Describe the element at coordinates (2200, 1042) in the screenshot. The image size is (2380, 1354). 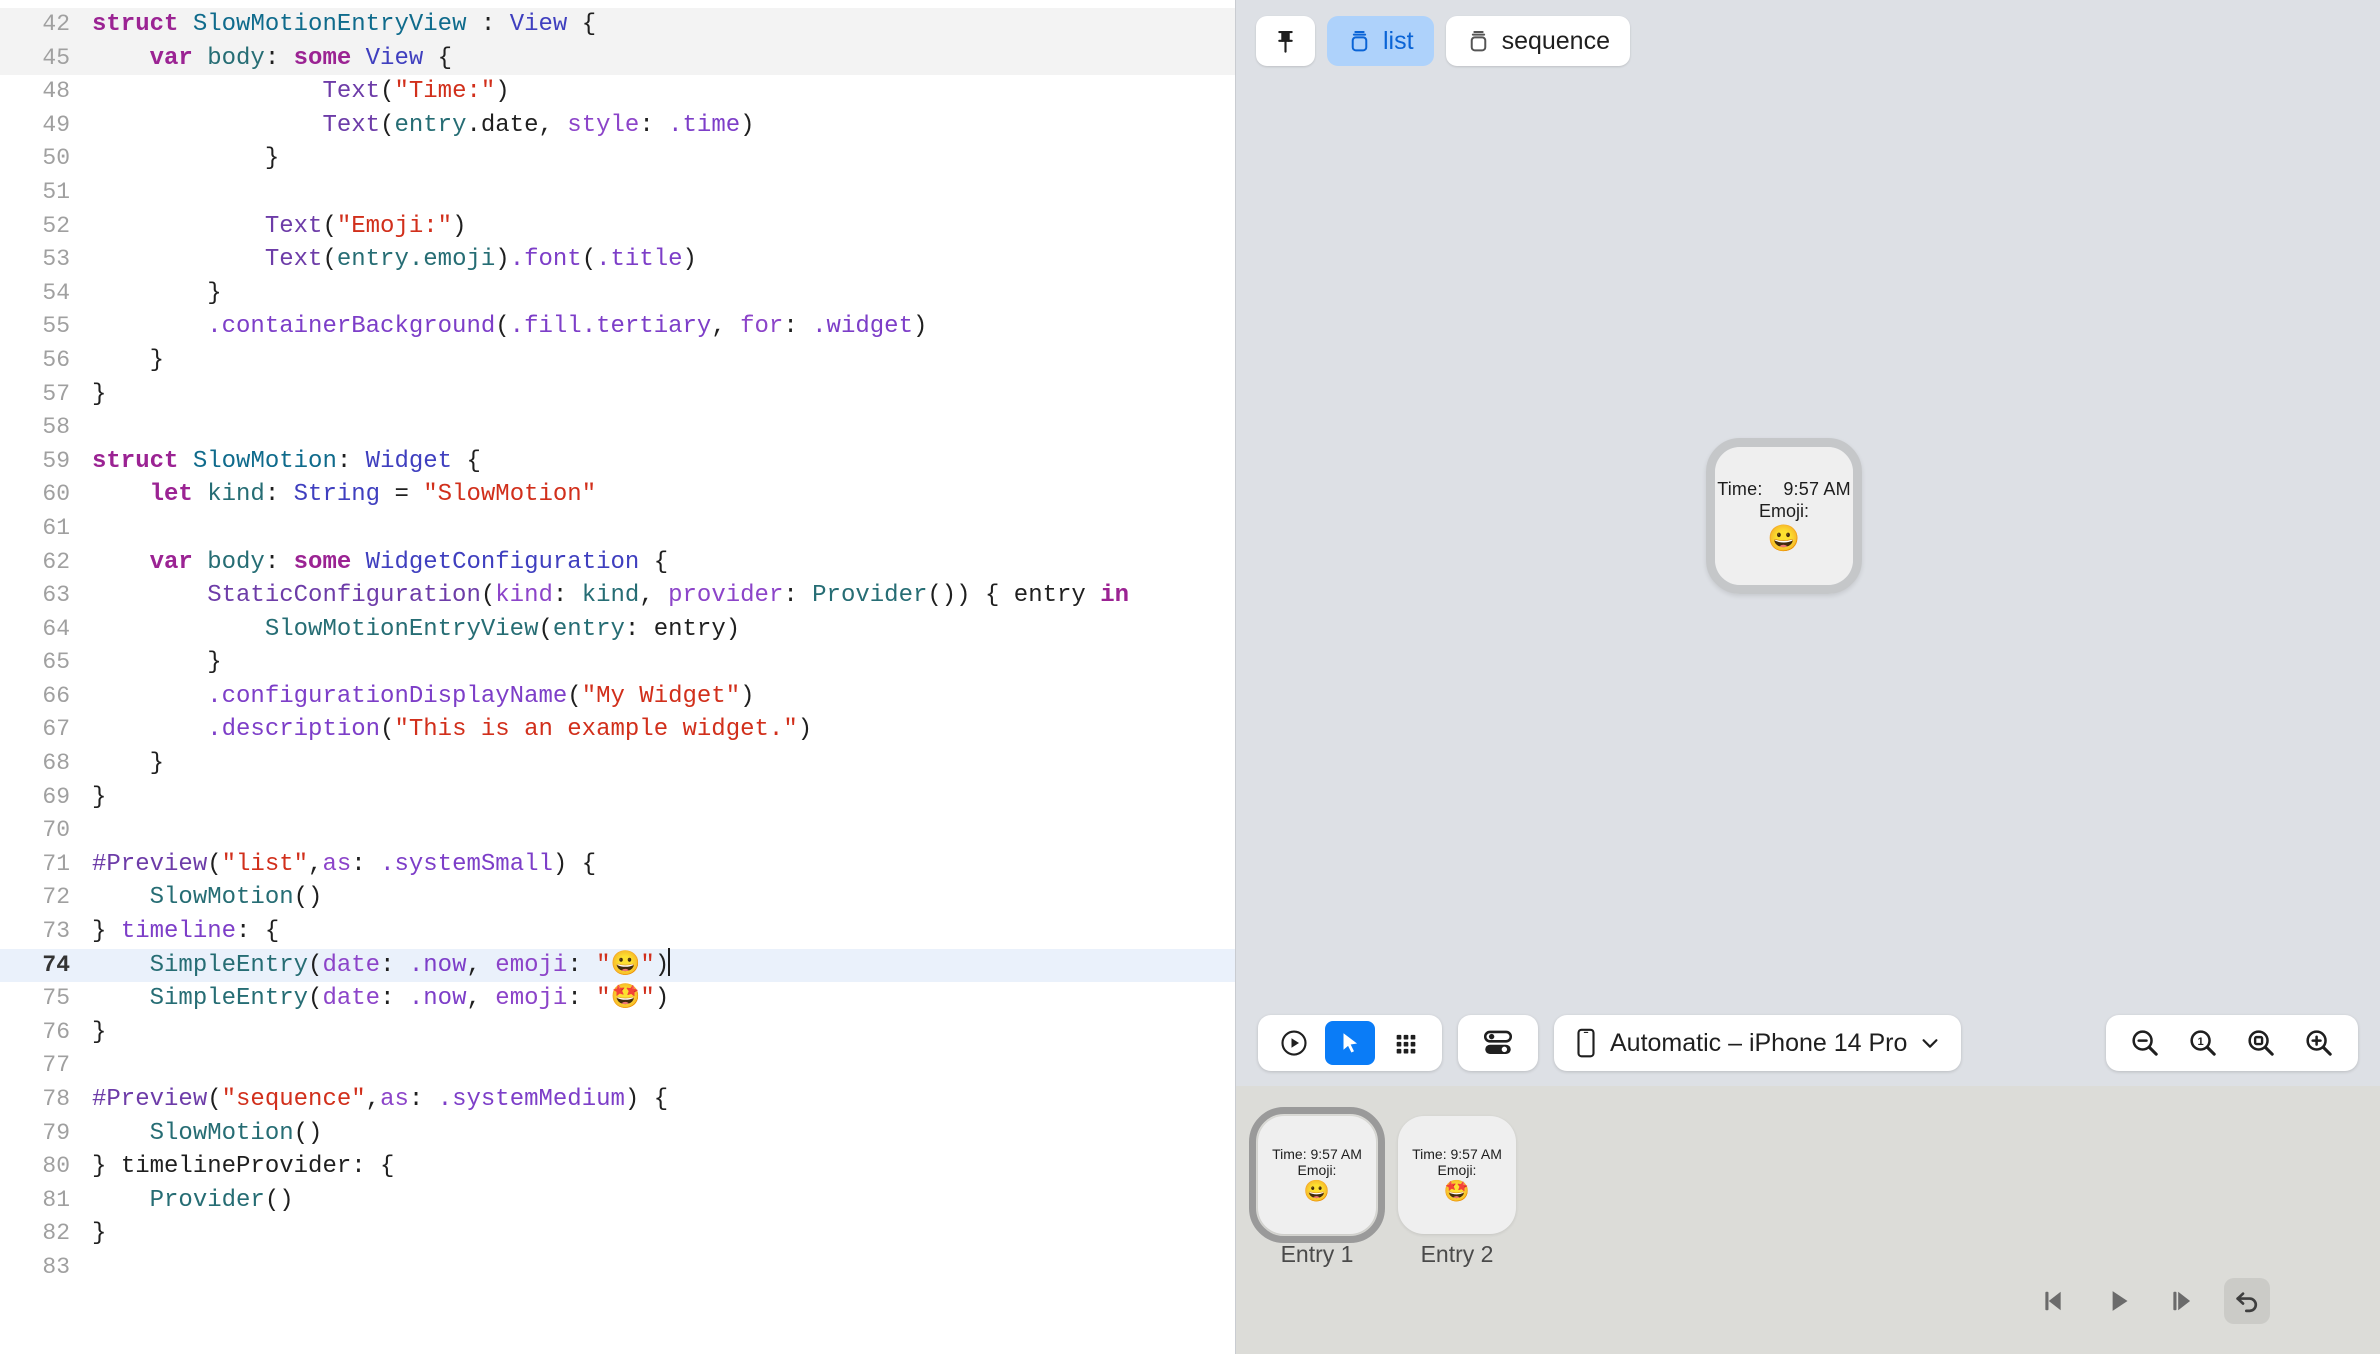
I see `svg-text: 1` at that location.